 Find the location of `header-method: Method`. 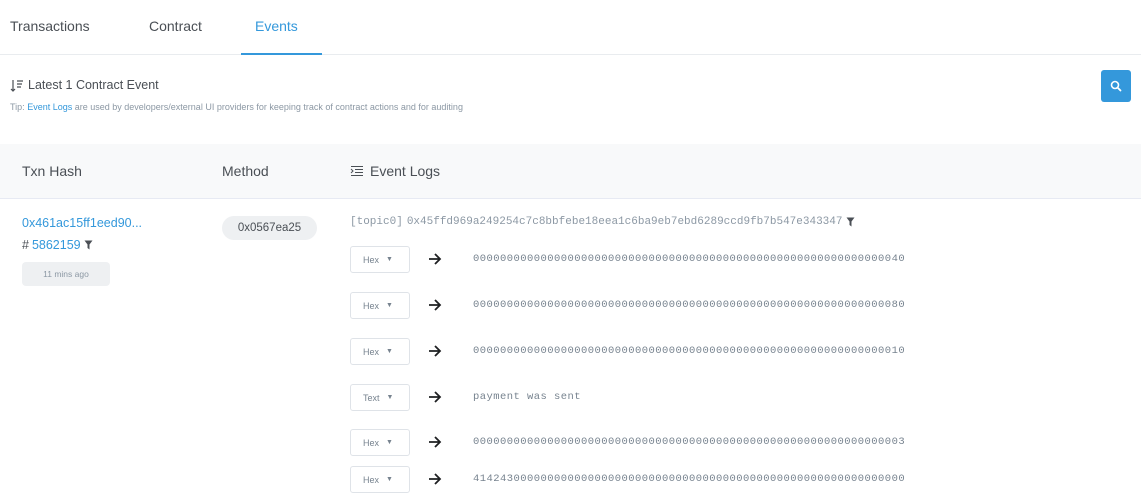

header-method: Method is located at coordinates (245, 171).